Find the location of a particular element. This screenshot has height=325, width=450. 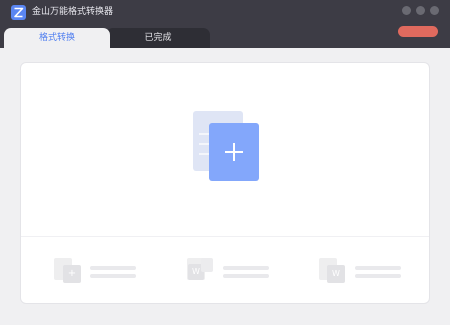

plus-icon is located at coordinates (234, 152).